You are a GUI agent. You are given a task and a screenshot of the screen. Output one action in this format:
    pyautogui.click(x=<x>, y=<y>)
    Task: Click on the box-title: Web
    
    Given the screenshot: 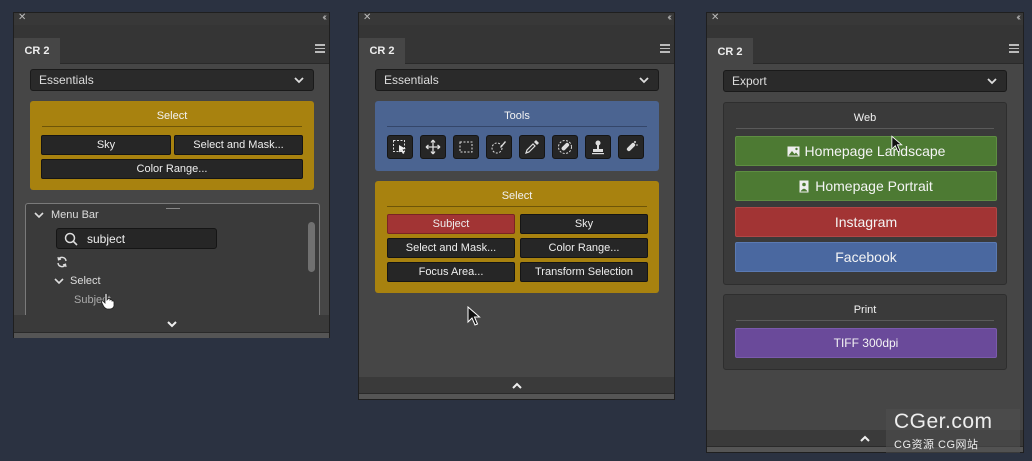 What is the action you would take?
    pyautogui.click(x=865, y=118)
    